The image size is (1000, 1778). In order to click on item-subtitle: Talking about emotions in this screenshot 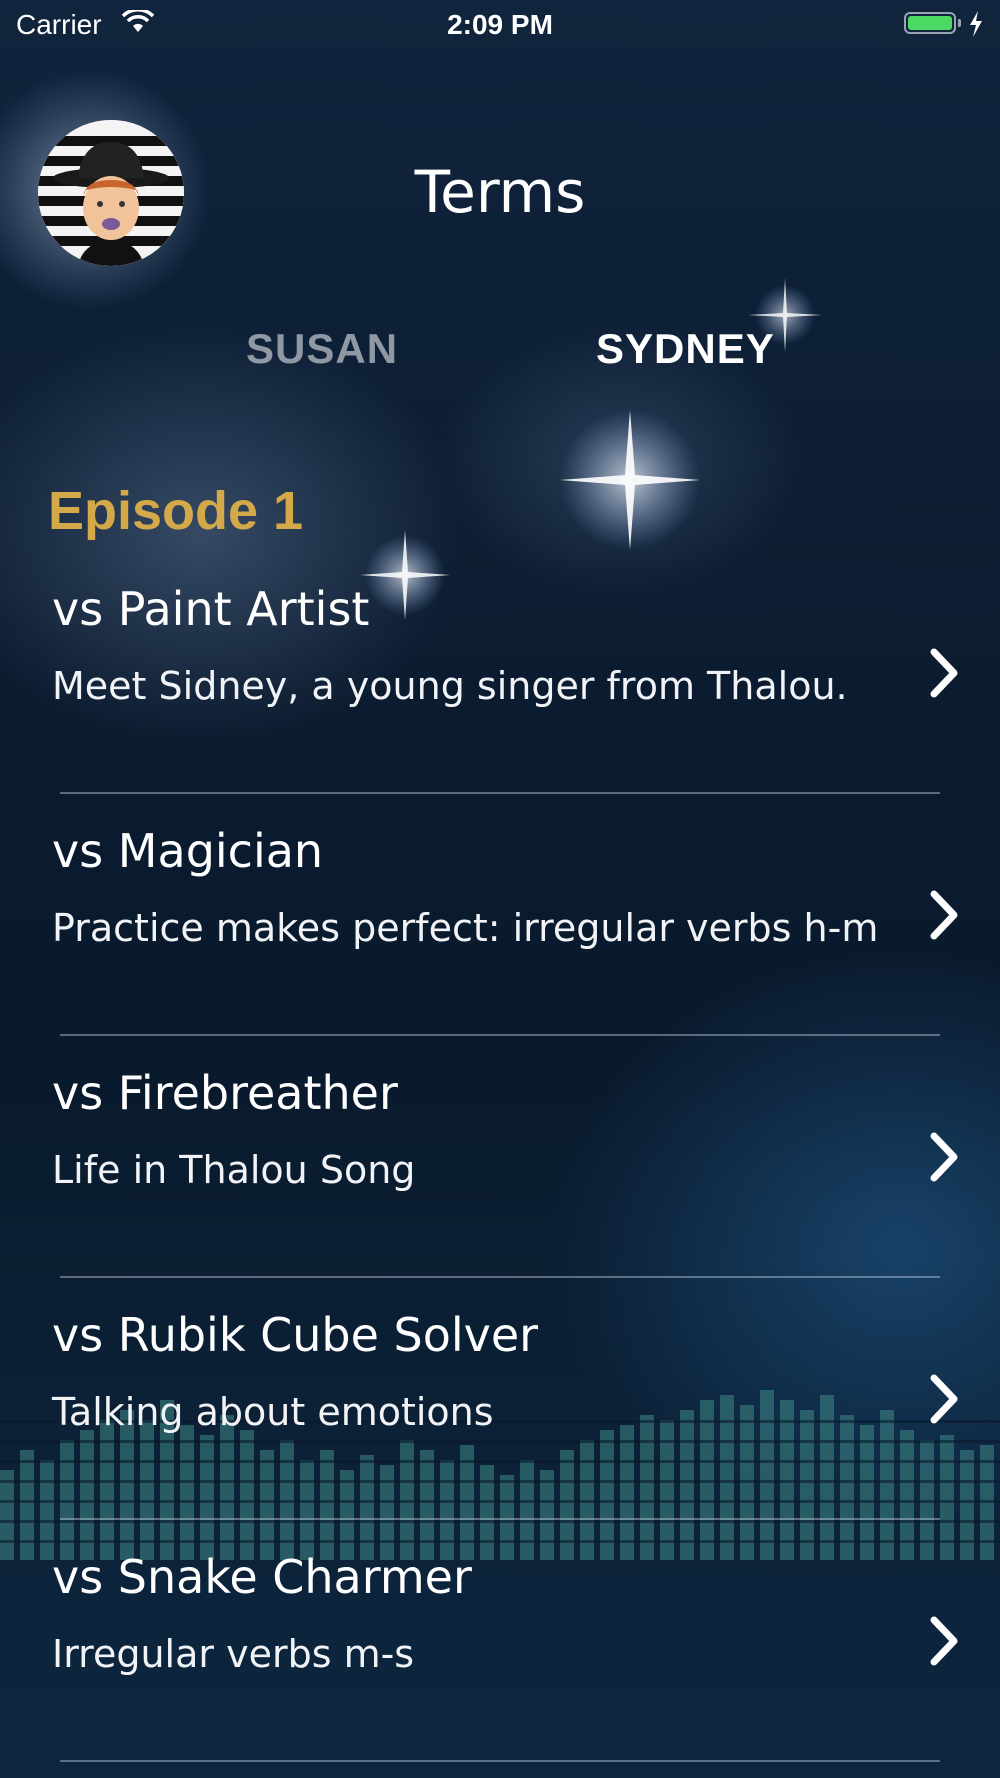, I will do `click(273, 1412)`.